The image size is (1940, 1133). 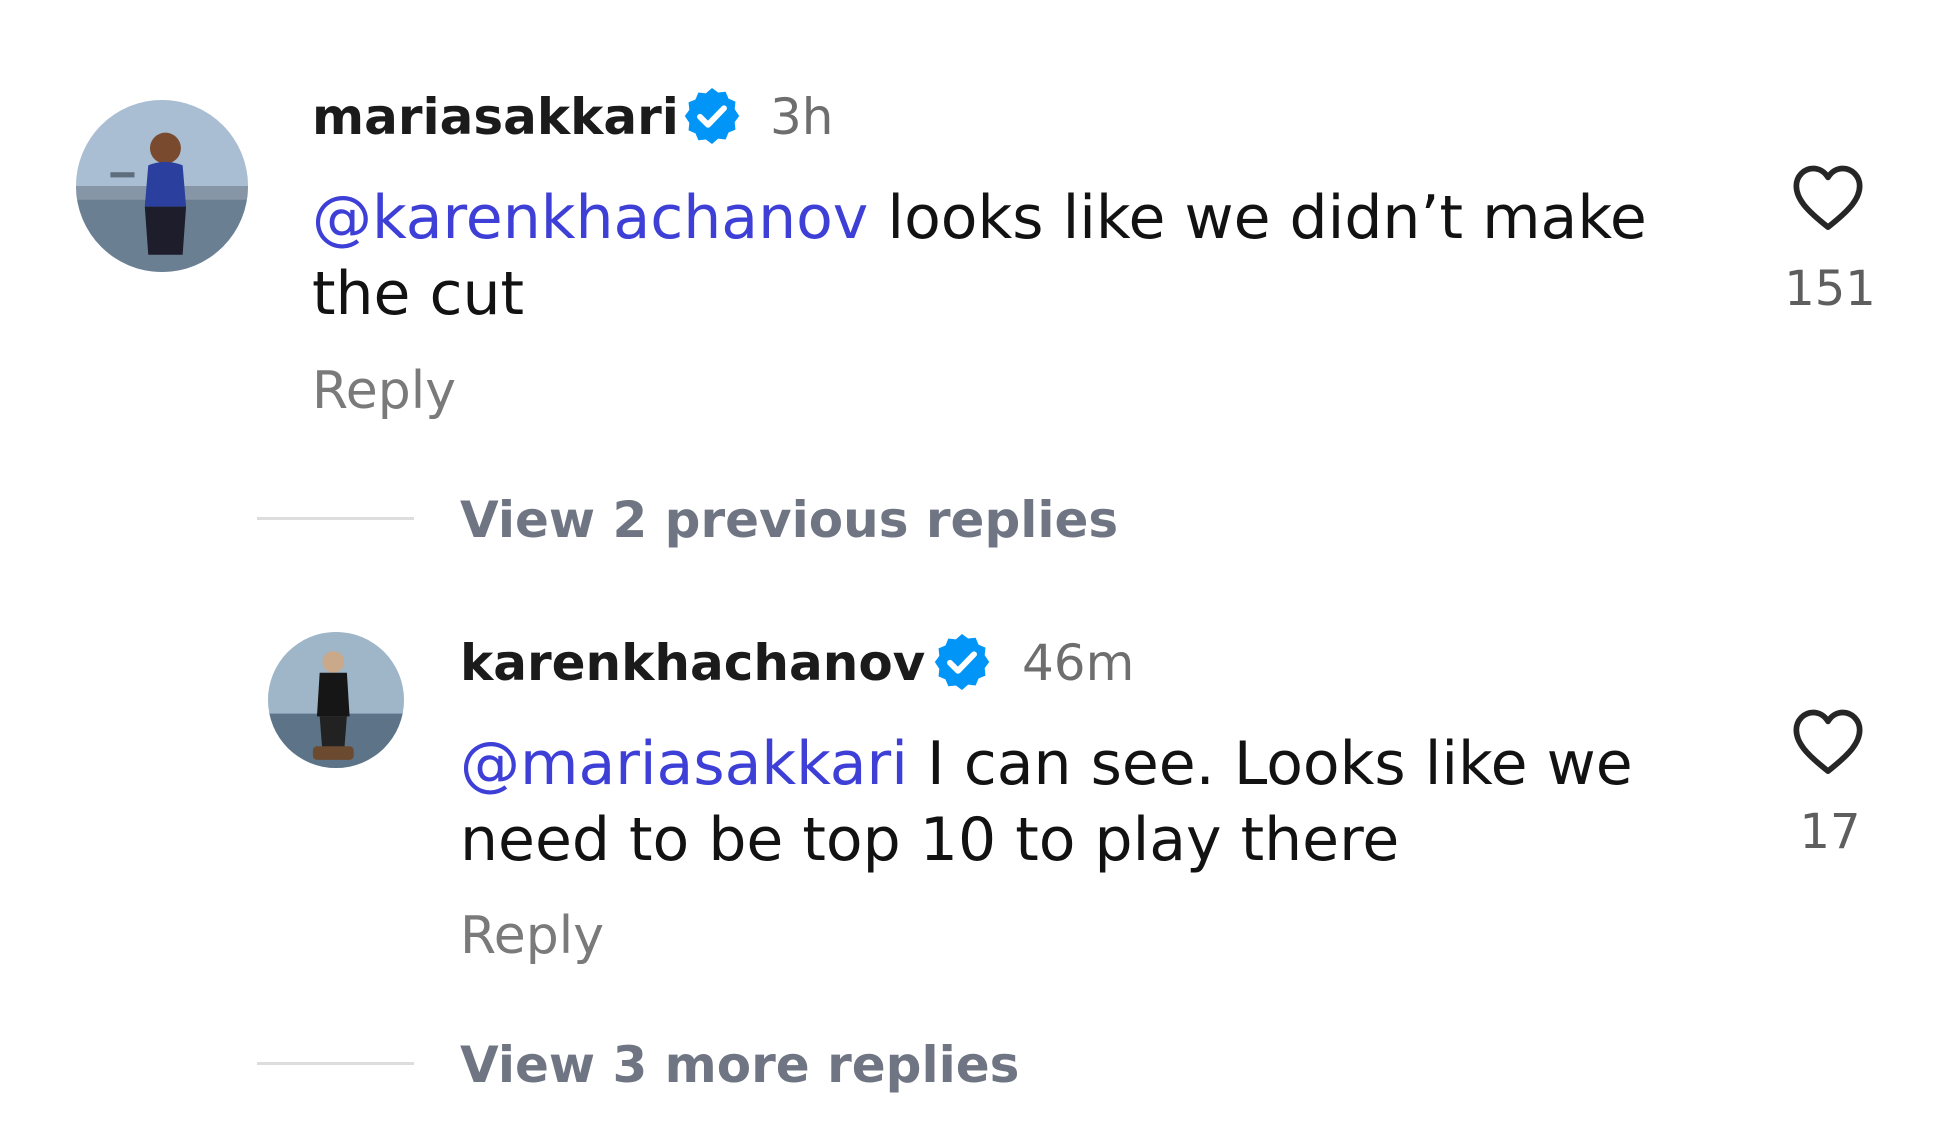 What do you see at coordinates (1270, 764) in the screenshot?
I see `comment-text-line1: I can see. Looks like we` at bounding box center [1270, 764].